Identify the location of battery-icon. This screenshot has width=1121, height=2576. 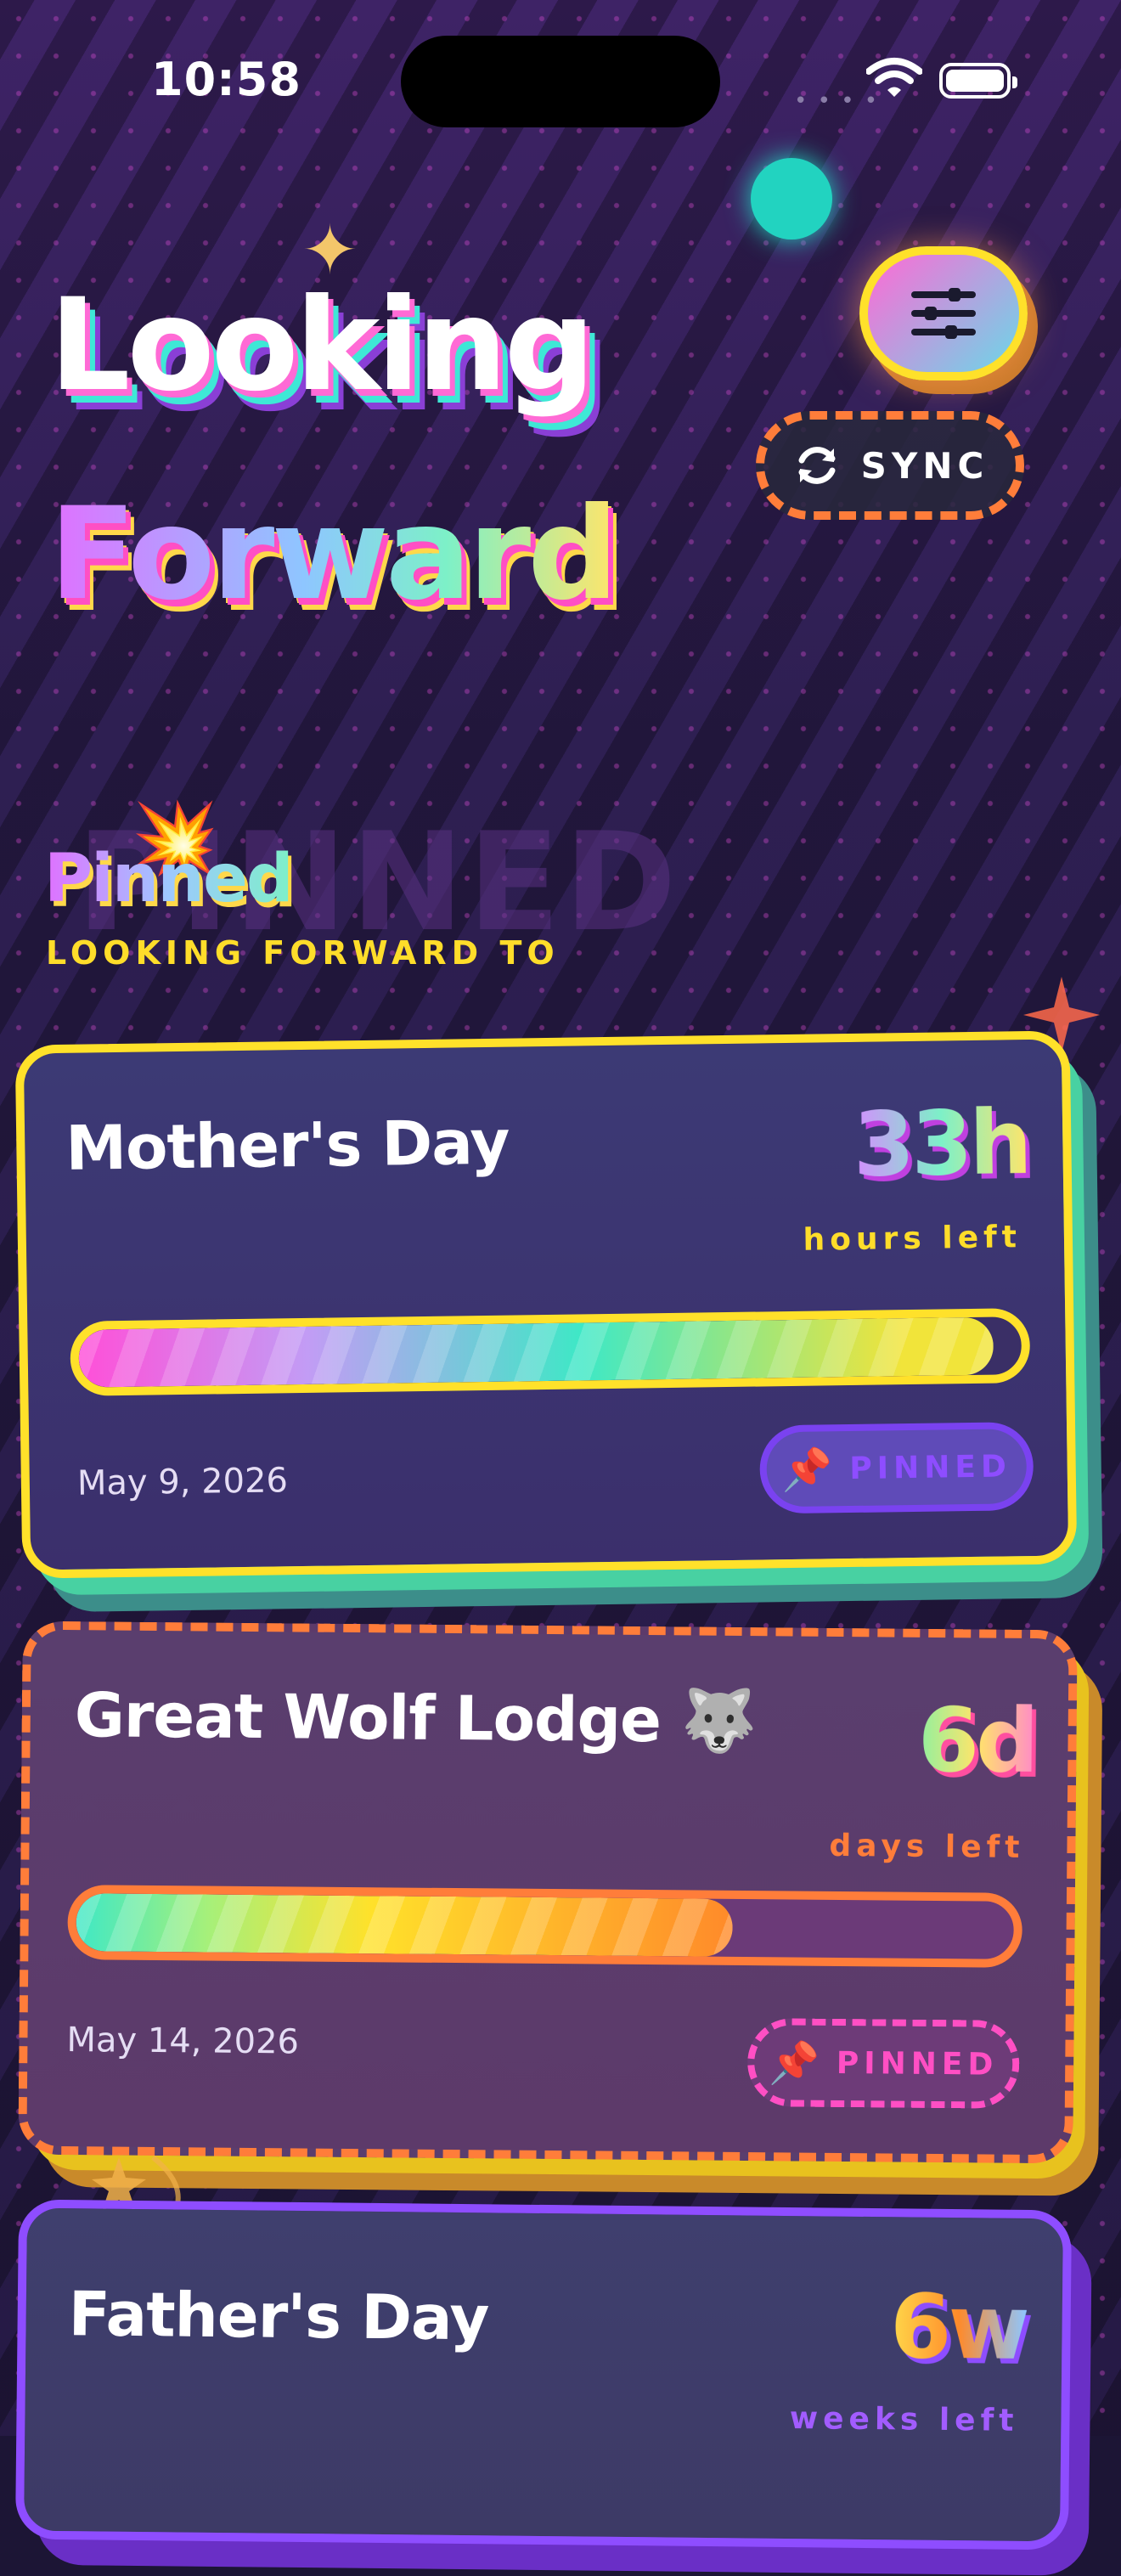
(978, 81).